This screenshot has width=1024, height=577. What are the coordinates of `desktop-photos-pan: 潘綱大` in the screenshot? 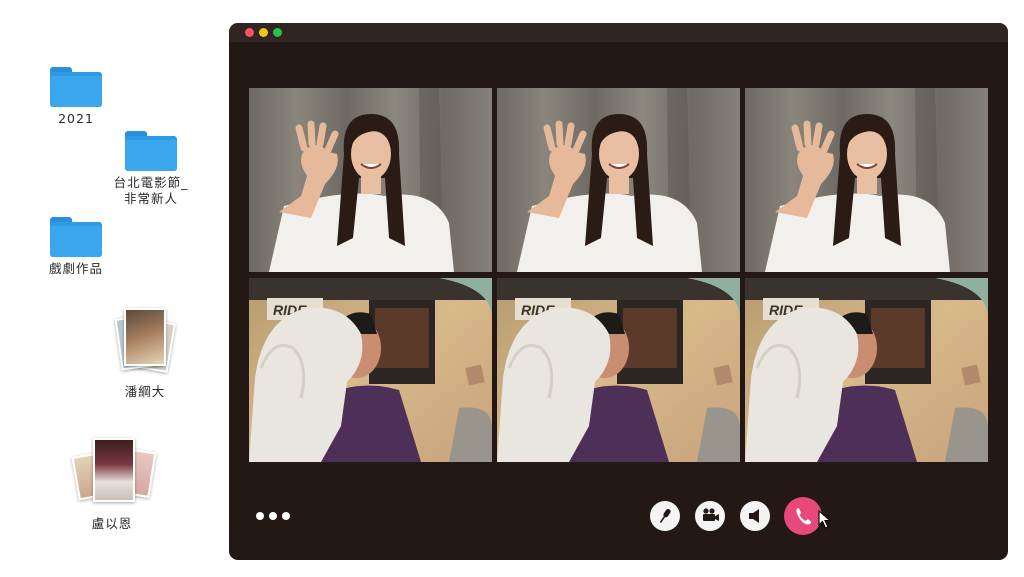 It's located at (145, 353).